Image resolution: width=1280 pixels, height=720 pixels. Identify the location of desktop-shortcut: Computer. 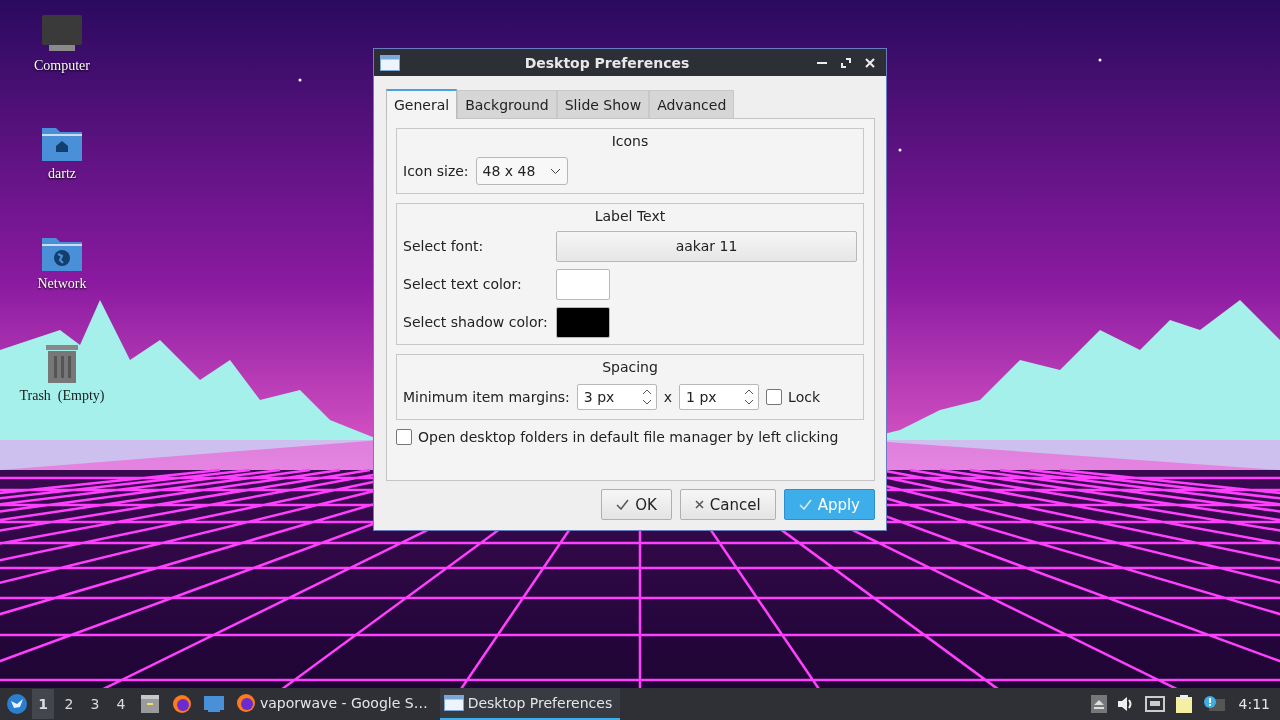
(62, 62).